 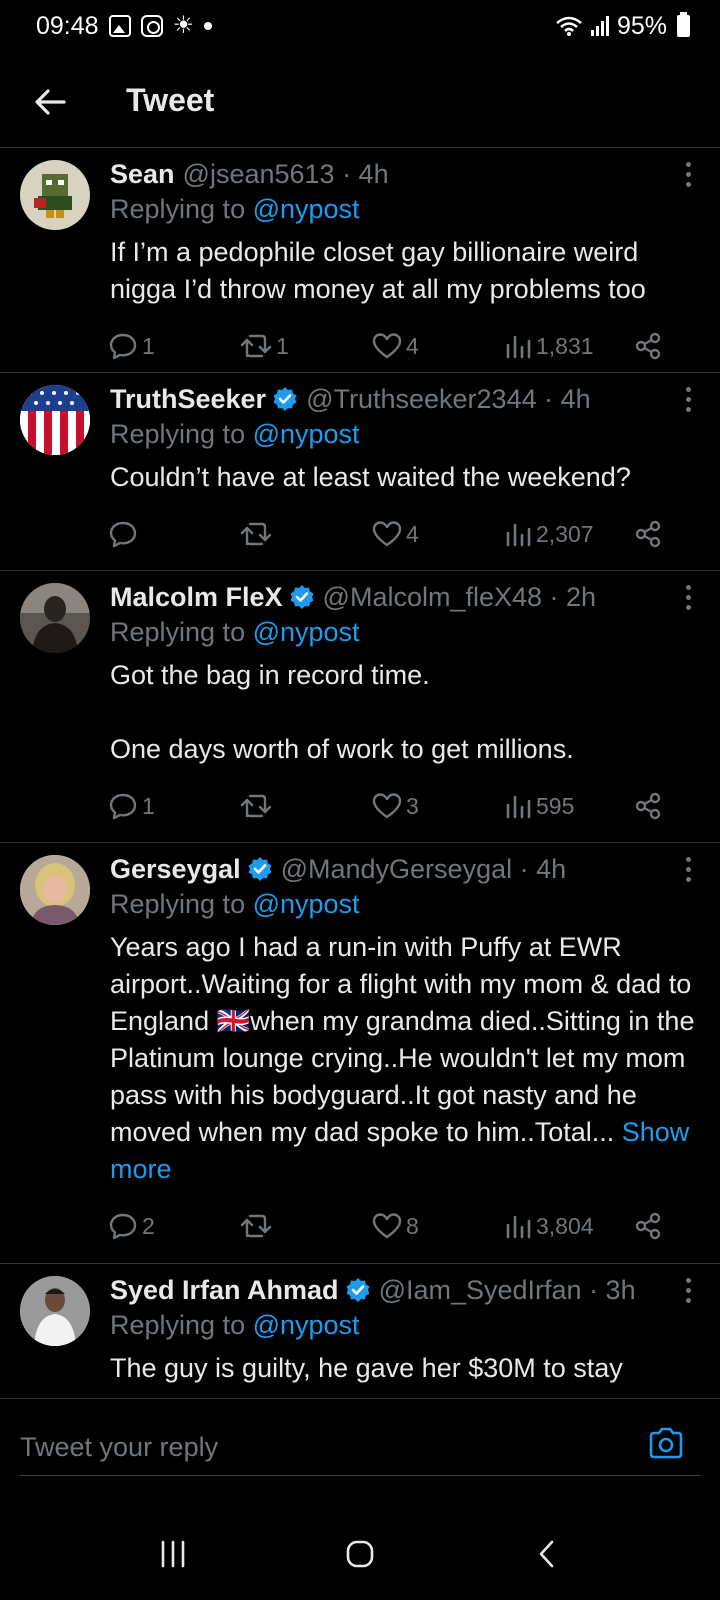 I want to click on recent-apps-icon, so click(x=173, y=1554).